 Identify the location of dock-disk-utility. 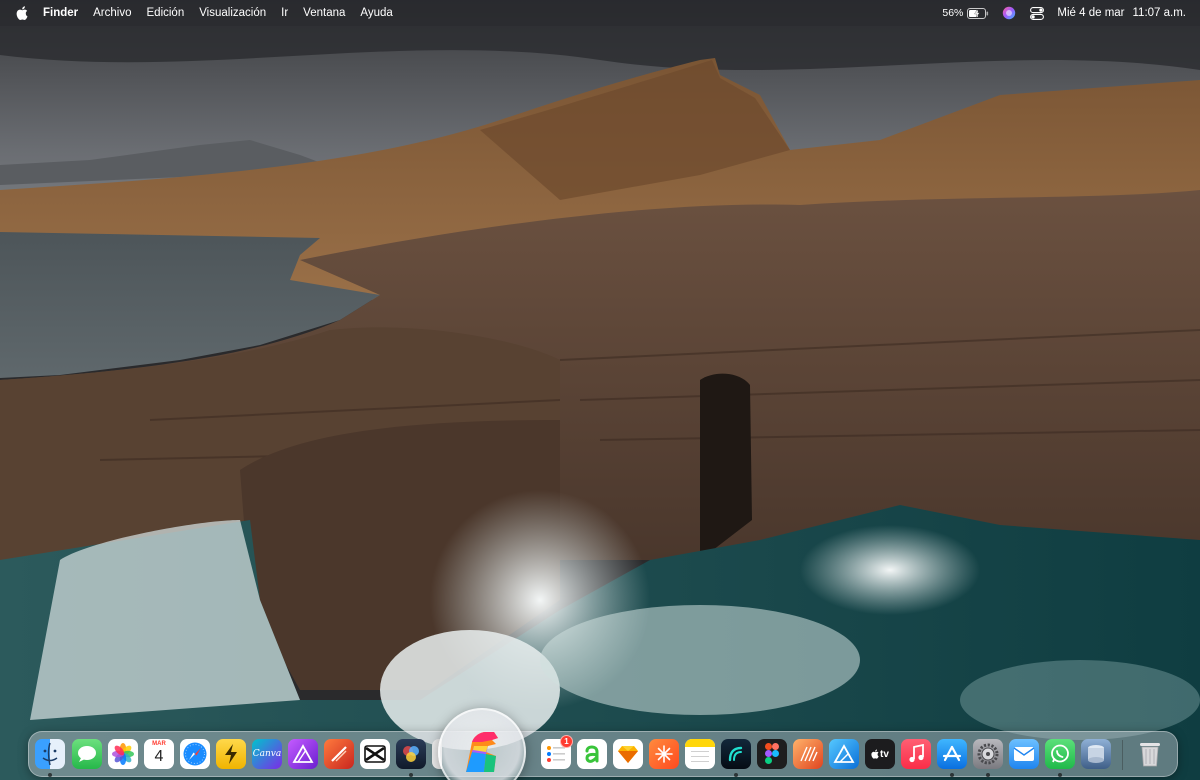
(1096, 754).